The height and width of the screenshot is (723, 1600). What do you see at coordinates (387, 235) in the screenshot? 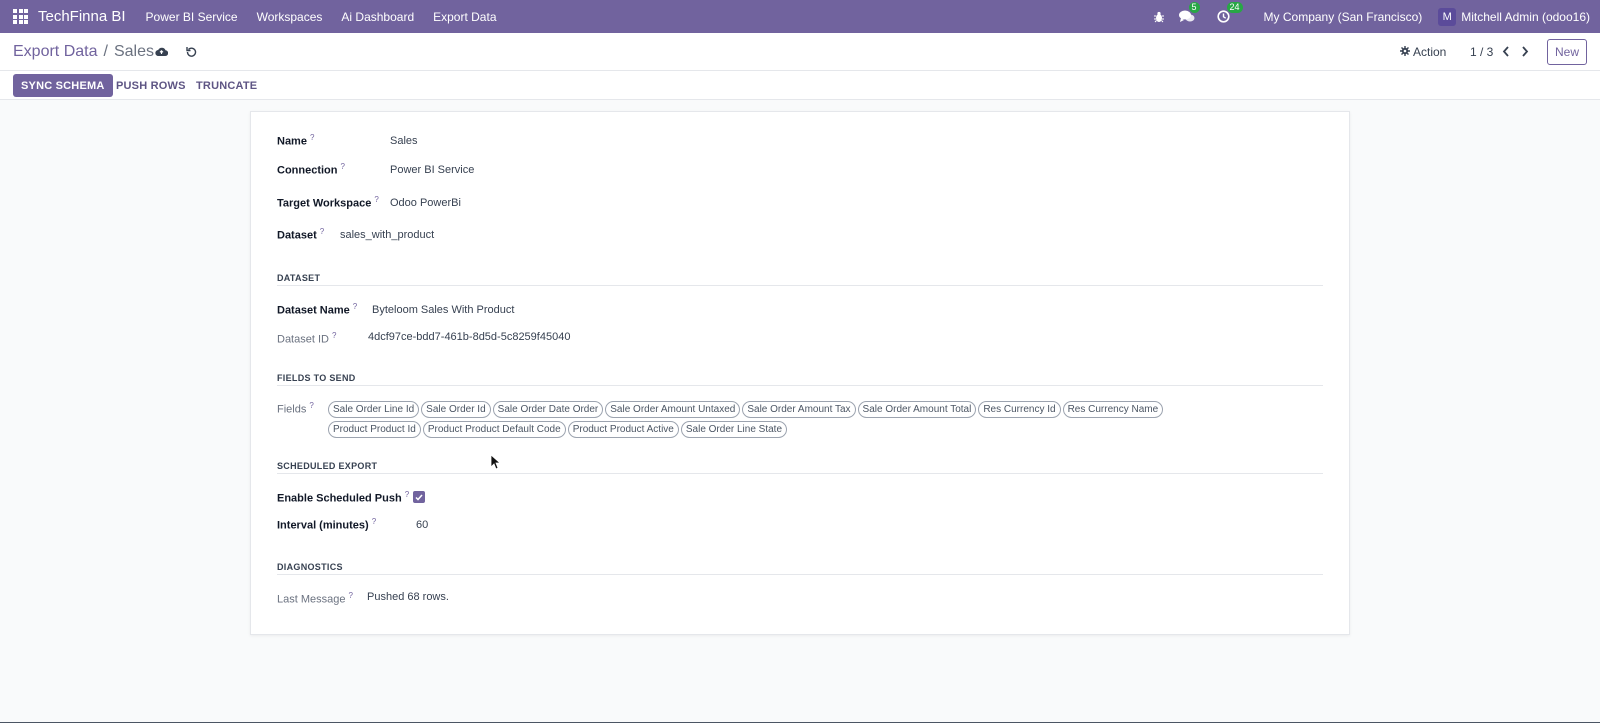
I see `dataset-field: sales_with_product` at bounding box center [387, 235].